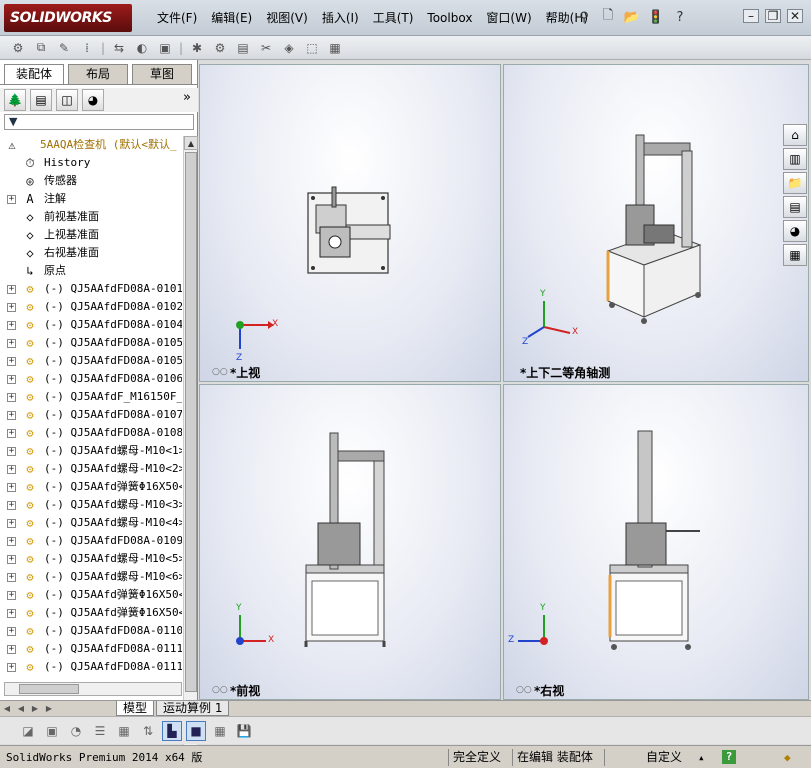 This screenshot has height=768, width=811. I want to click on snapshot-icon: ▦, so click(335, 48).